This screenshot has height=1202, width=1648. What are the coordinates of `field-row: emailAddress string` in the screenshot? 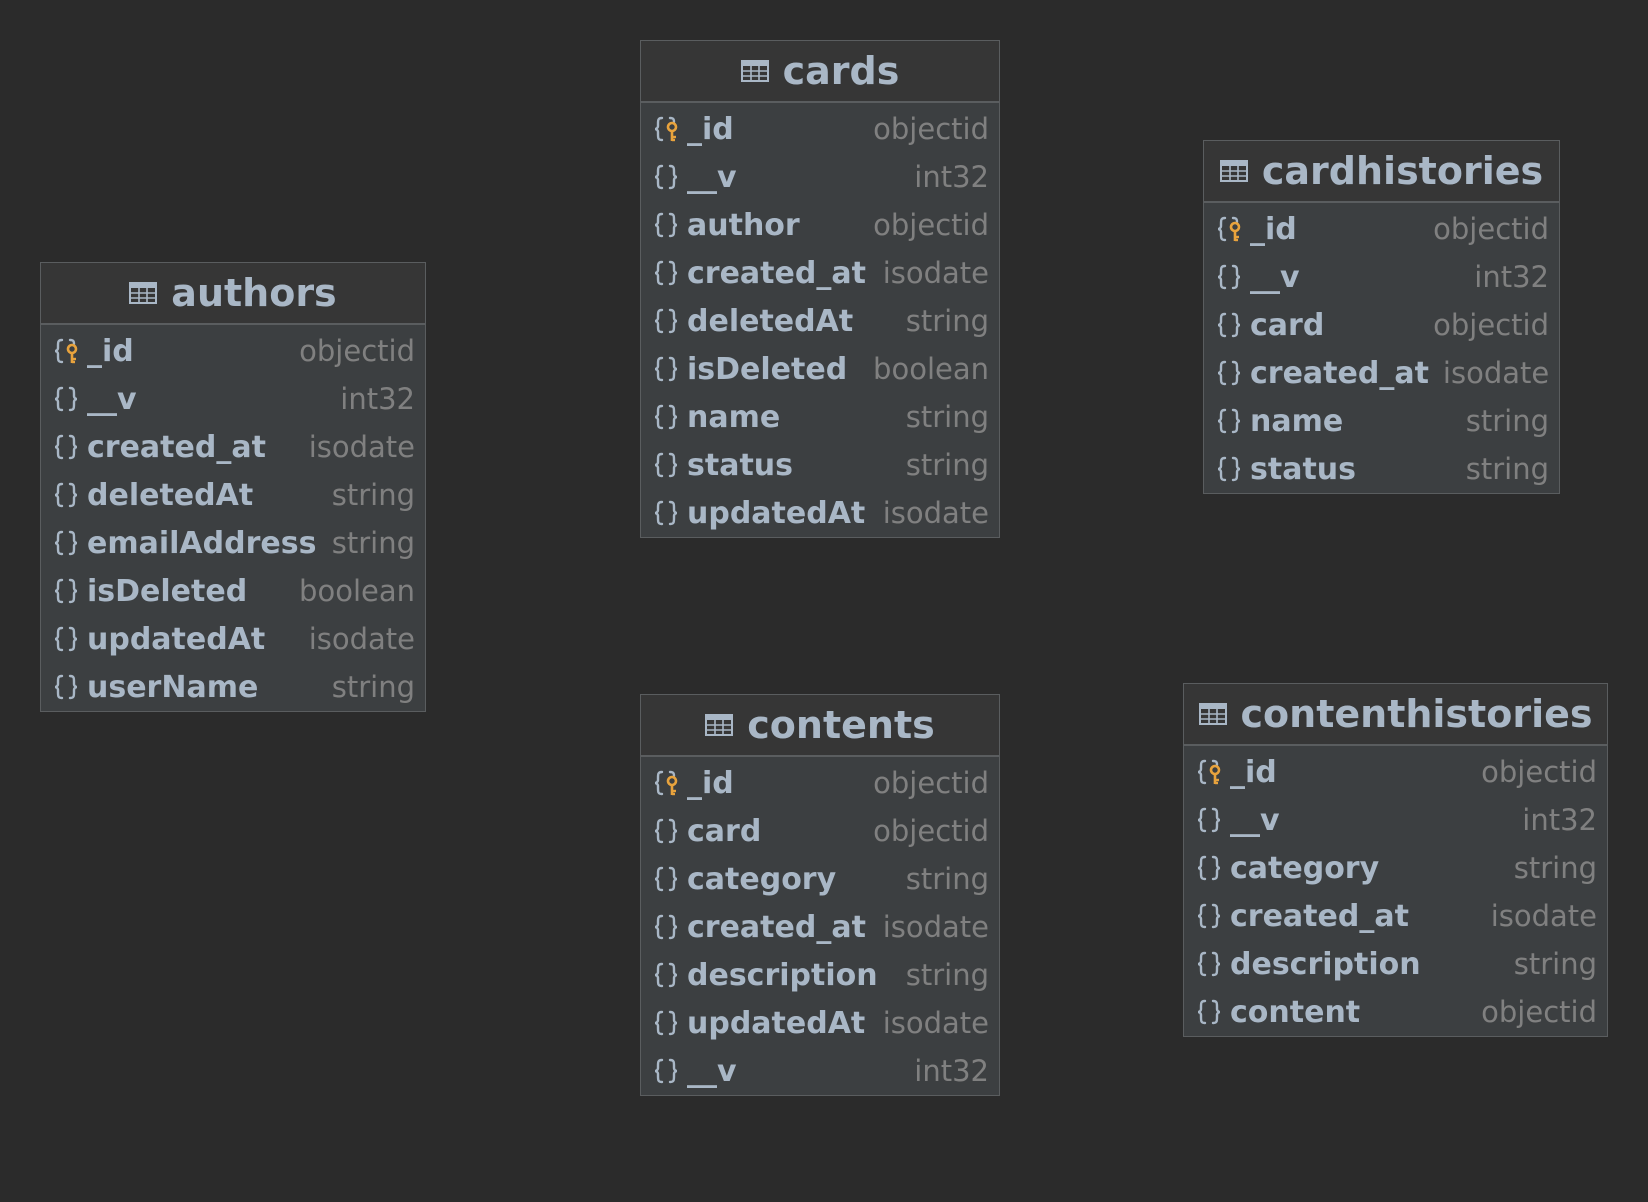 It's located at (233, 543).